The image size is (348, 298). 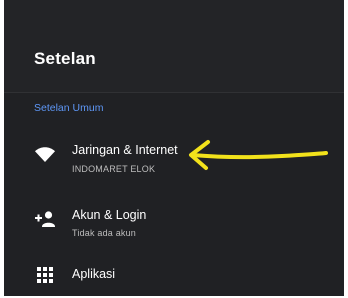 I want to click on header-divider, so click(x=174, y=92).